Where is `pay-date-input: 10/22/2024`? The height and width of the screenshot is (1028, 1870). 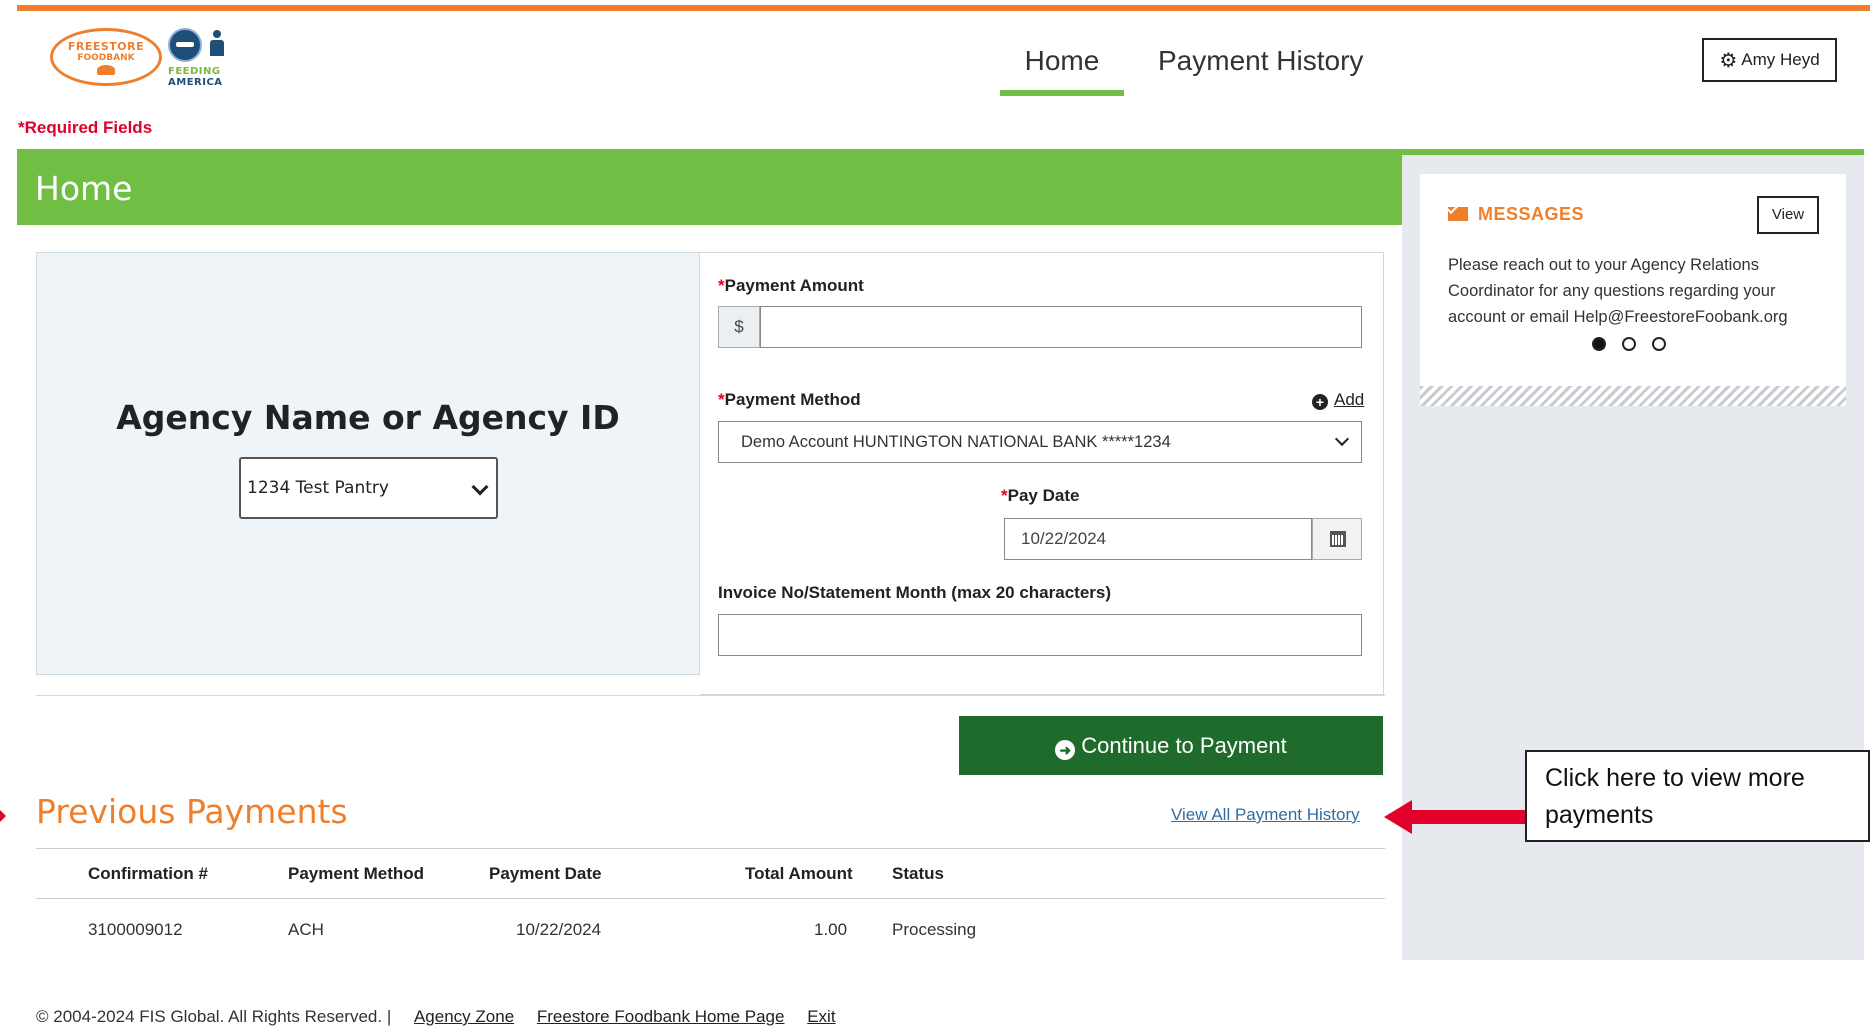
pay-date-input: 10/22/2024 is located at coordinates (1158, 539).